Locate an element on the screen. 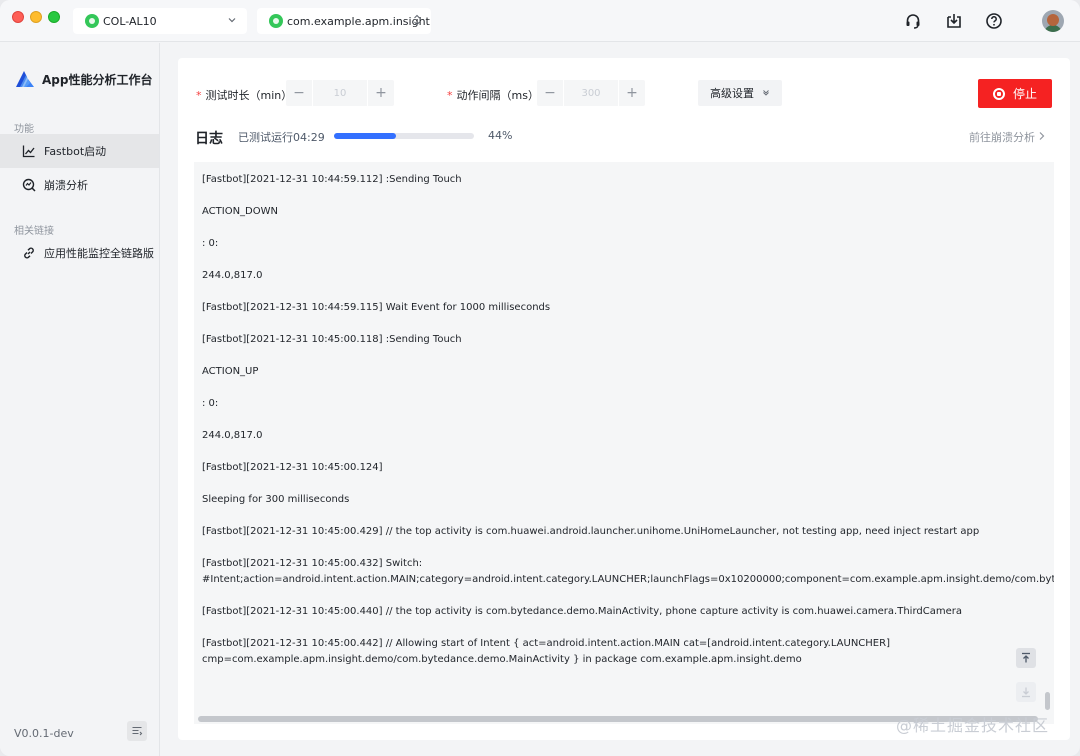  watermark-text: @稀土掘金技术社区 is located at coordinates (973, 725).